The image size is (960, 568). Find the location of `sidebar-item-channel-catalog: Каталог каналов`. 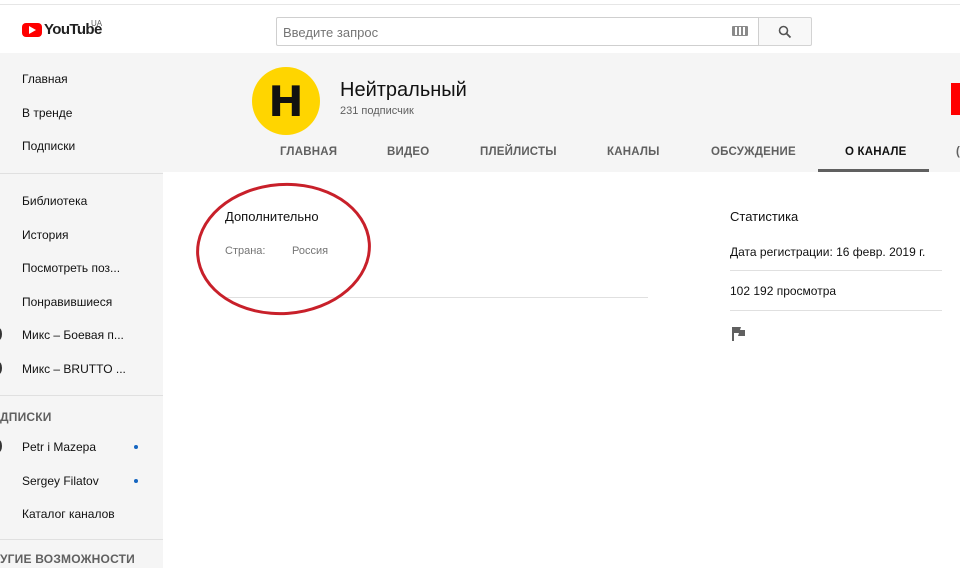

sidebar-item-channel-catalog: Каталог каналов is located at coordinates (68, 514).